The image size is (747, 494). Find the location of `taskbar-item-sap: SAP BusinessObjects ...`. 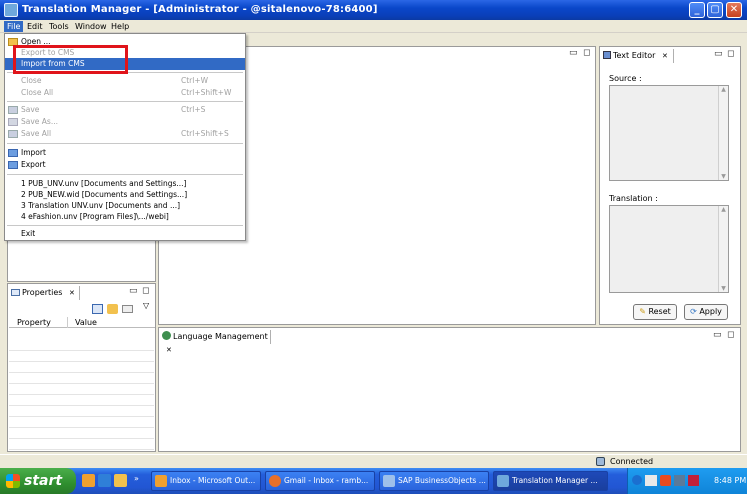

taskbar-item-sap: SAP BusinessObjects ... is located at coordinates (434, 481).